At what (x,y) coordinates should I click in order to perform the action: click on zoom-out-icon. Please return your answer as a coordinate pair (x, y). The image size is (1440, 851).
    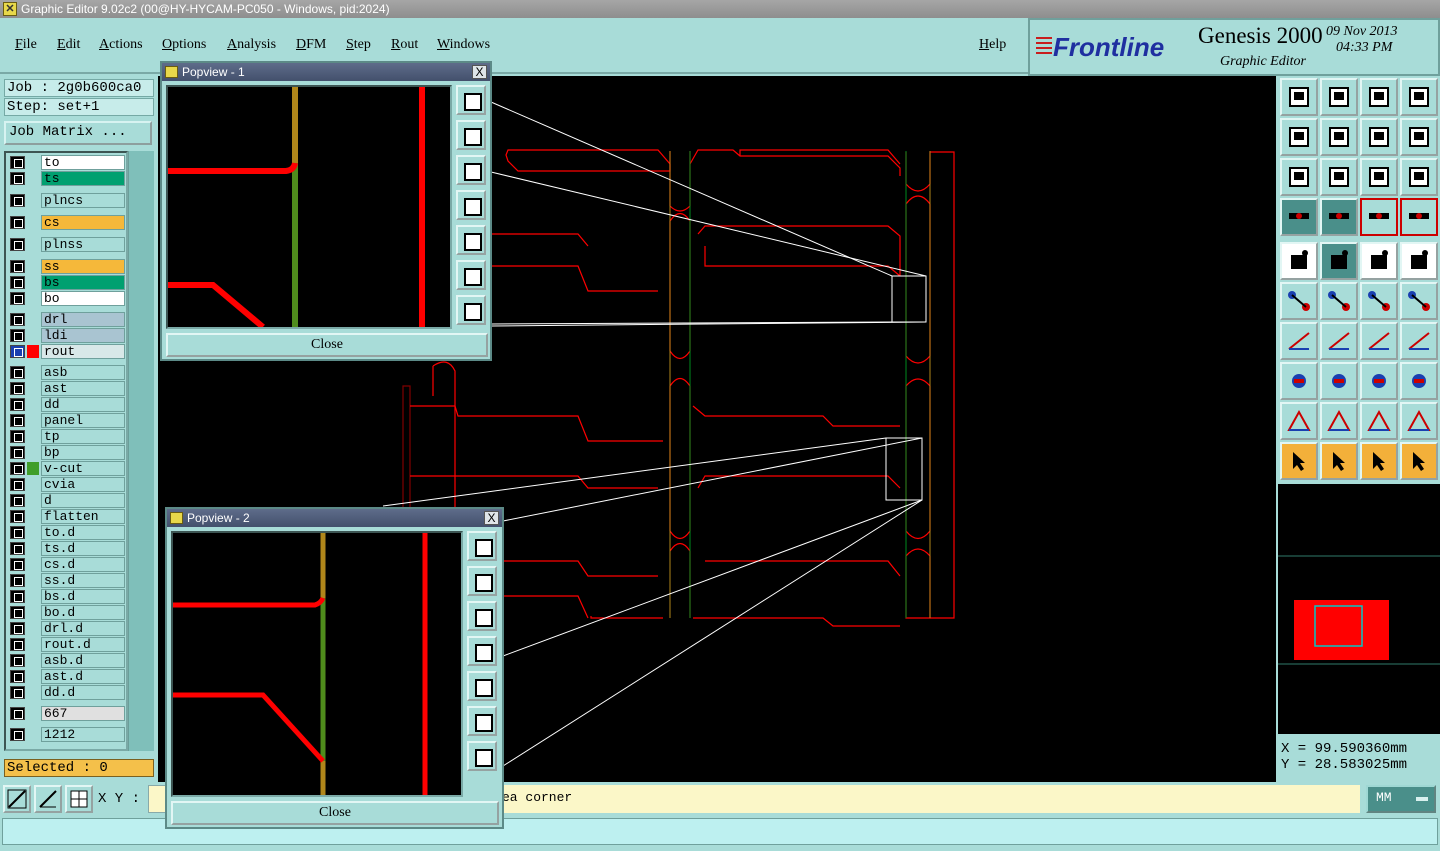
    Looking at the image, I should click on (471, 310).